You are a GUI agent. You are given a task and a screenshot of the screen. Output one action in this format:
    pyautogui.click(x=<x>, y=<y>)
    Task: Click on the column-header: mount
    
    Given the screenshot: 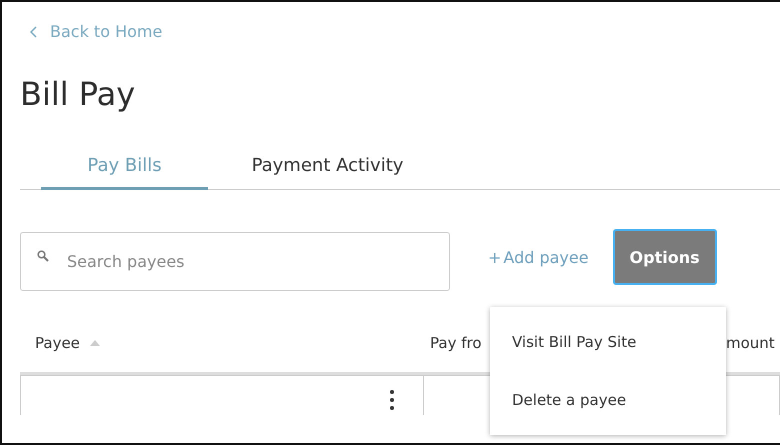 What is the action you would take?
    pyautogui.click(x=750, y=343)
    